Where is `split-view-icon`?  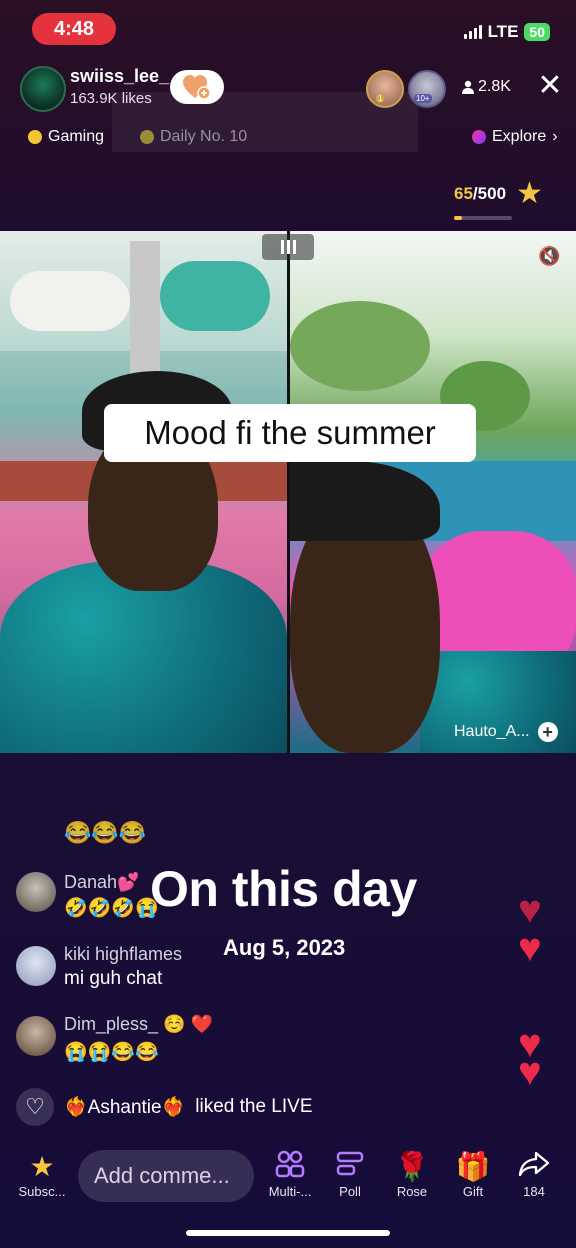 split-view-icon is located at coordinates (288, 247).